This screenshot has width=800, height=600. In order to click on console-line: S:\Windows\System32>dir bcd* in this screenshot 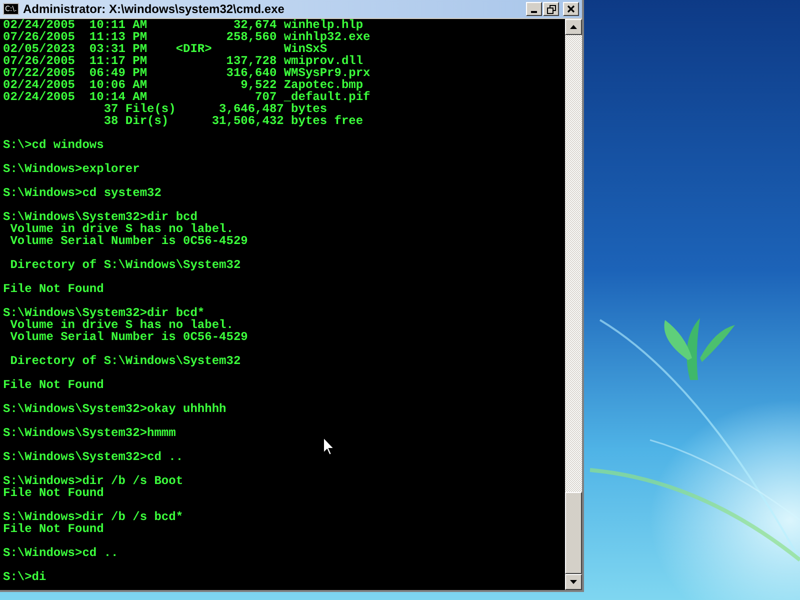, I will do `click(104, 313)`.